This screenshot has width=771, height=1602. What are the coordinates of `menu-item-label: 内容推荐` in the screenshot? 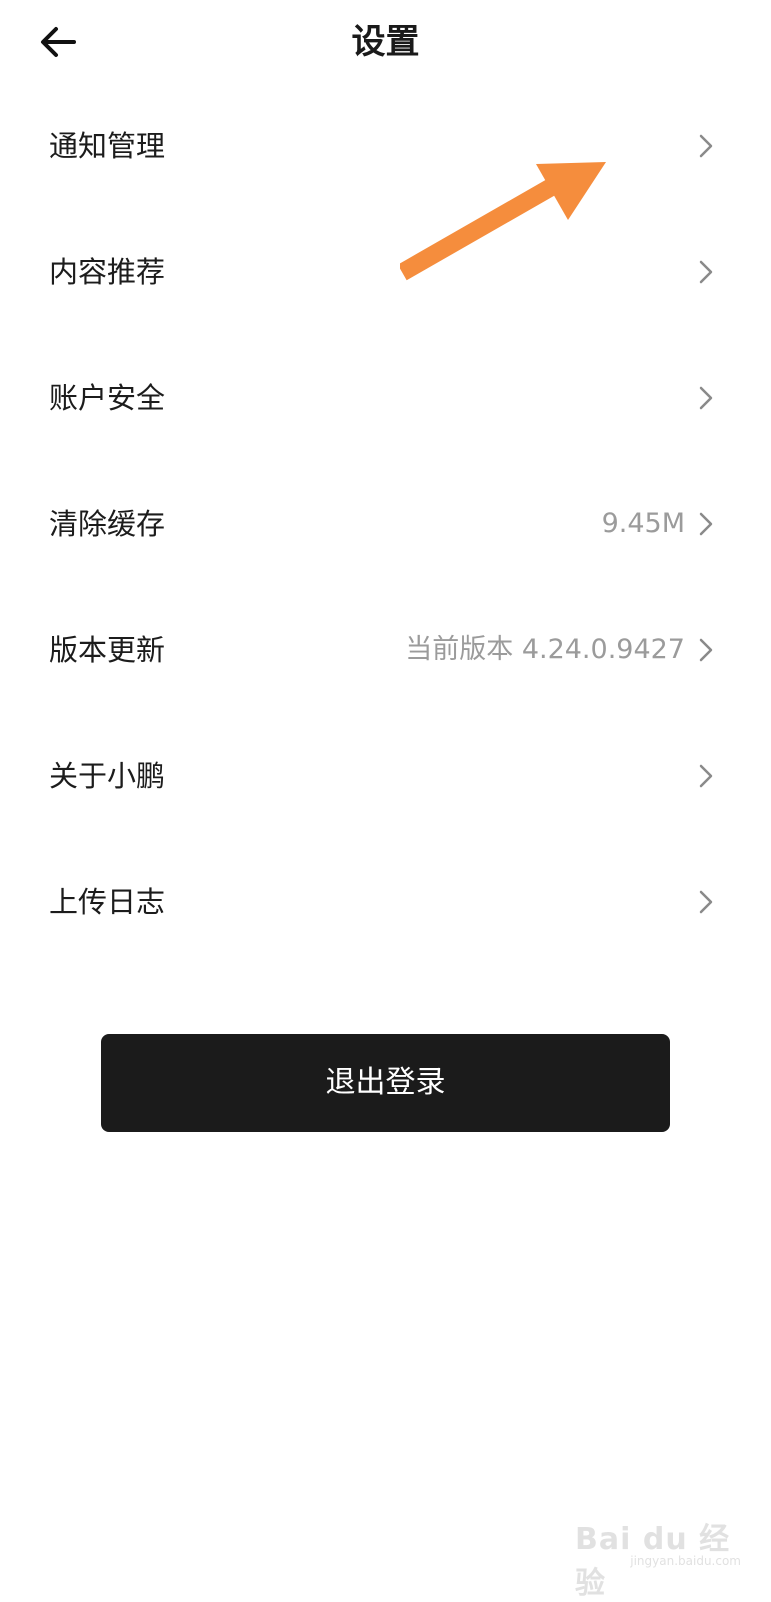 It's located at (107, 272).